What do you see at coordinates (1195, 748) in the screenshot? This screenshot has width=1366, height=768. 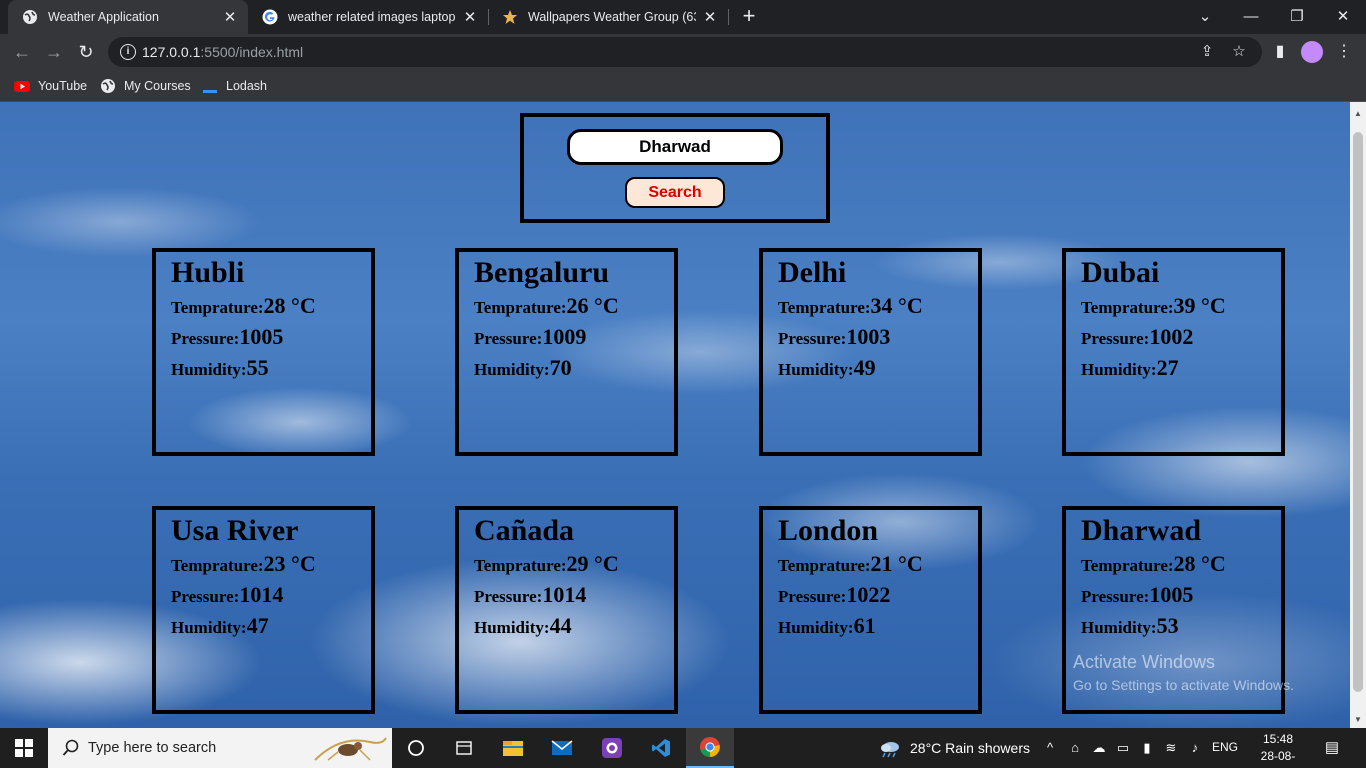 I see `volume-icon: ♪` at bounding box center [1195, 748].